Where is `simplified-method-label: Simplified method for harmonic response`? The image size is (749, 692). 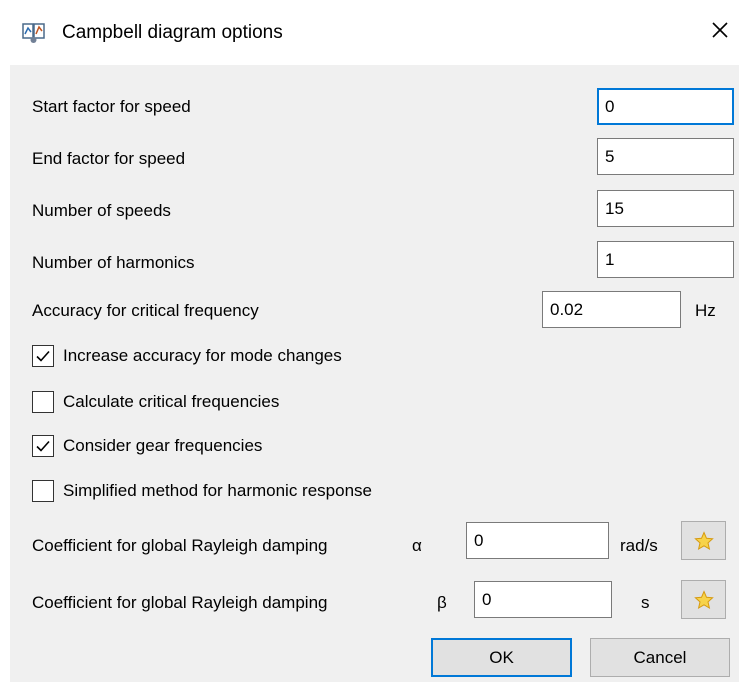
simplified-method-label: Simplified method for harmonic response is located at coordinates (217, 490).